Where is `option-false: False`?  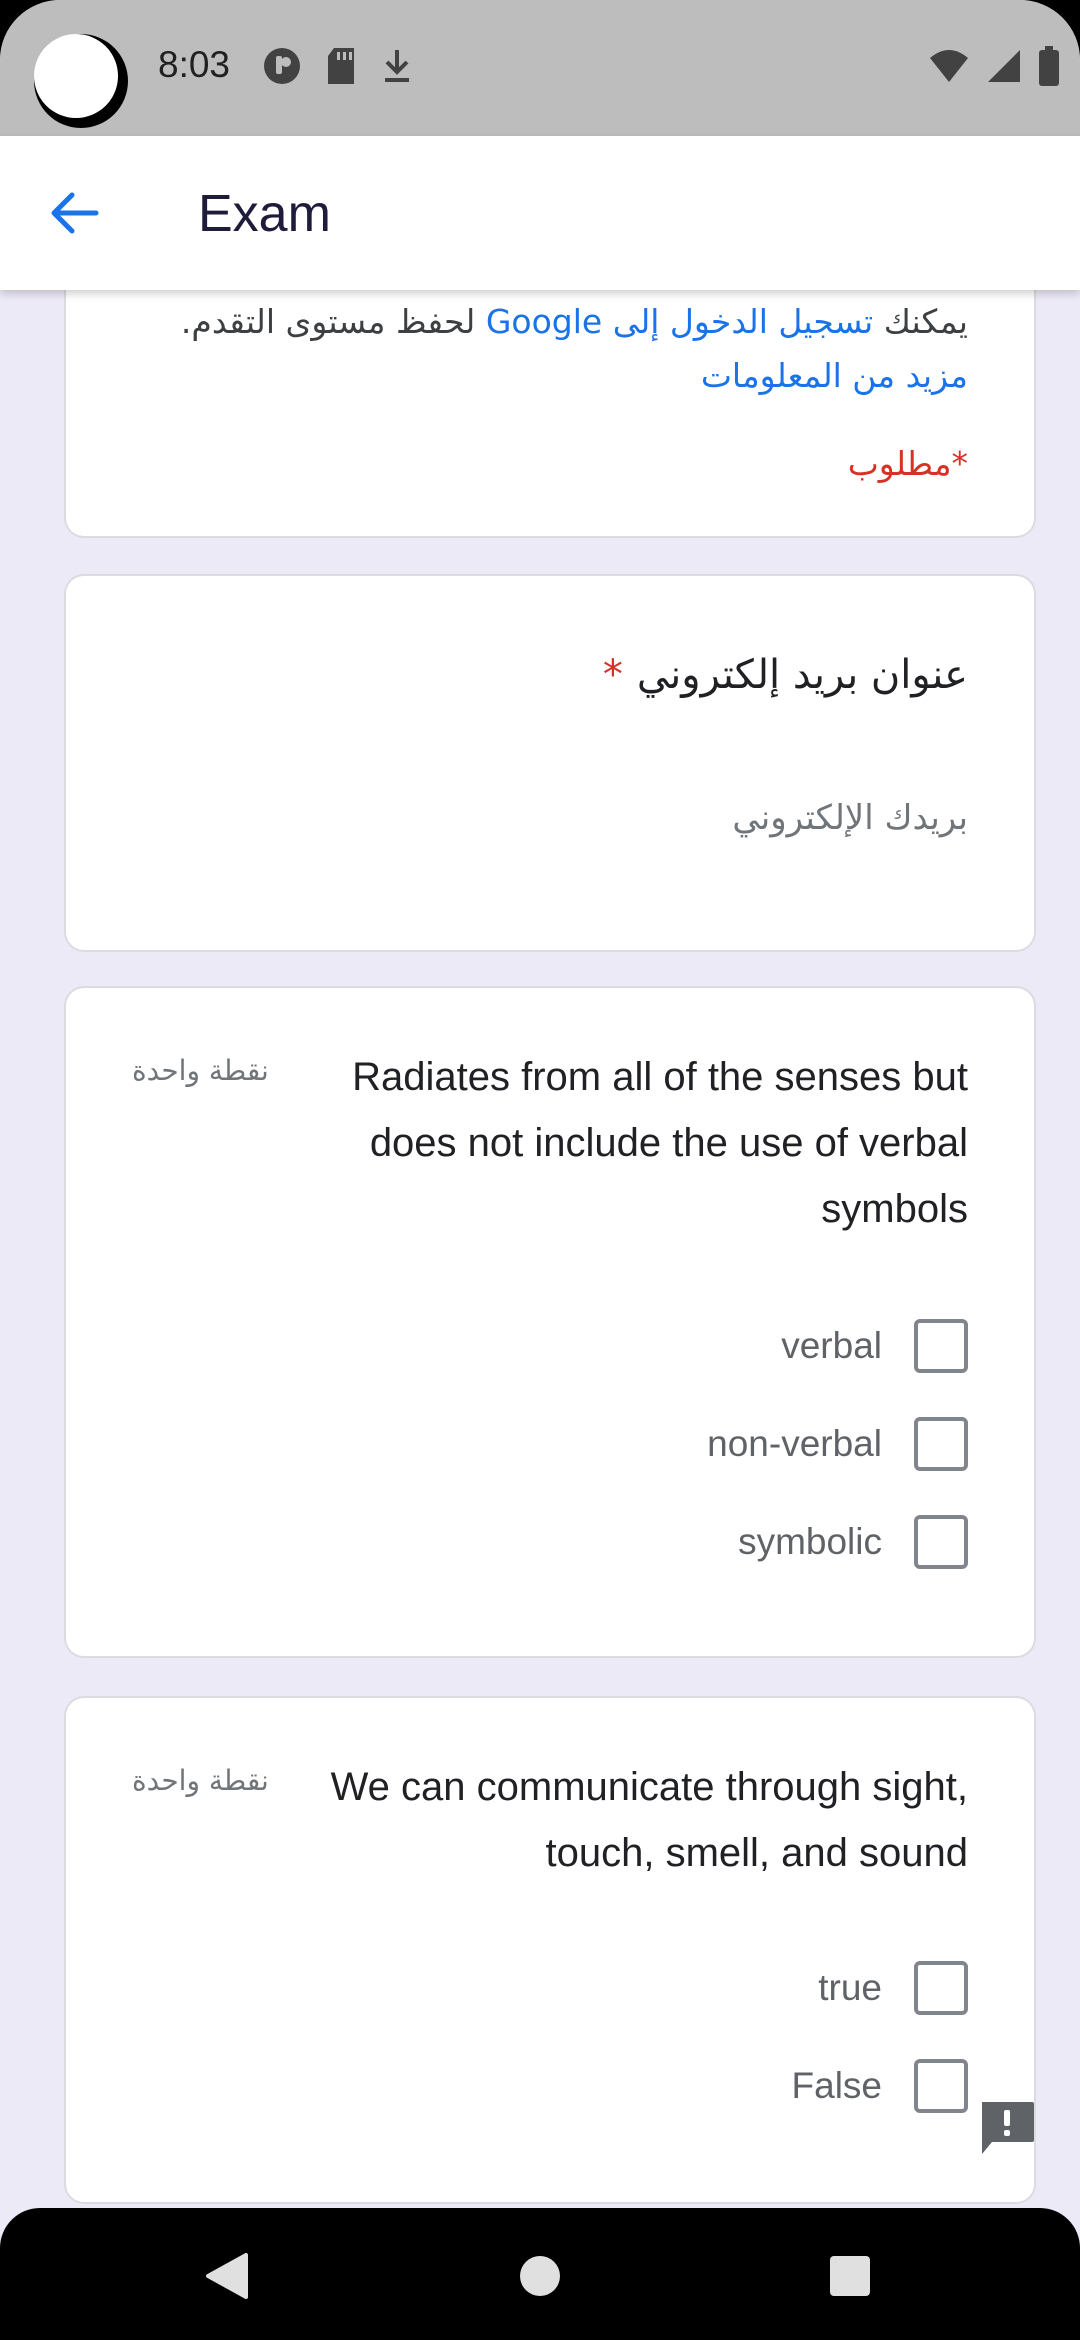
option-false: False is located at coordinates (880, 2086).